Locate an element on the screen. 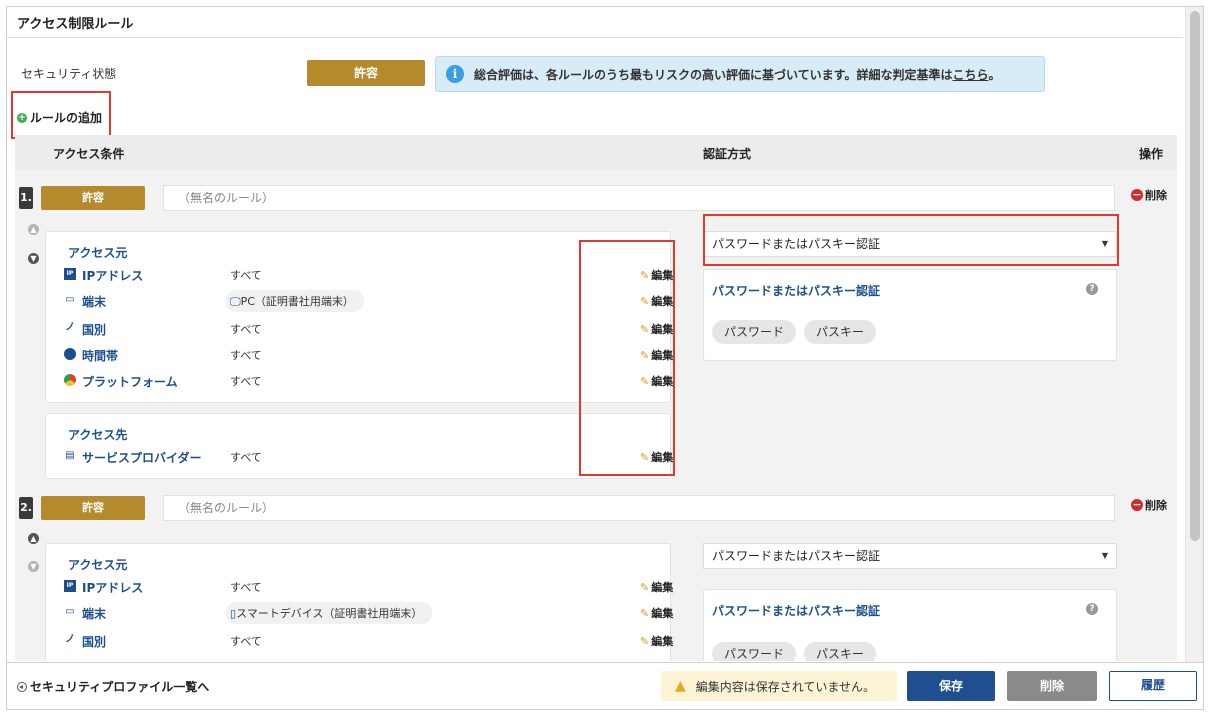 This screenshot has height=718, width=1212. service-provider-icon: ▤ is located at coordinates (70, 455).